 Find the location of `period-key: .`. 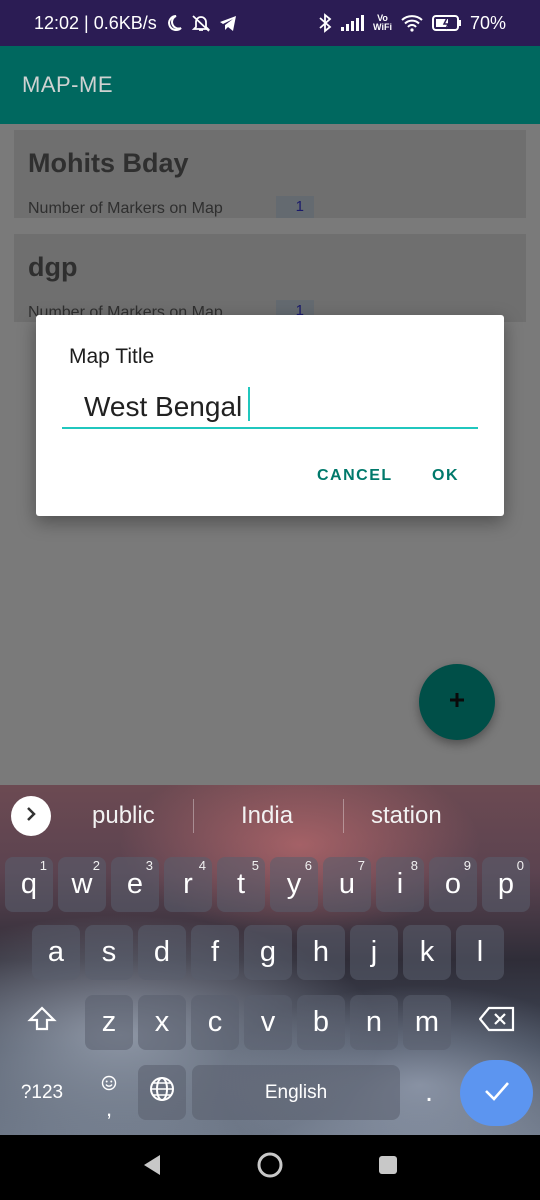

period-key: . is located at coordinates (429, 1092).